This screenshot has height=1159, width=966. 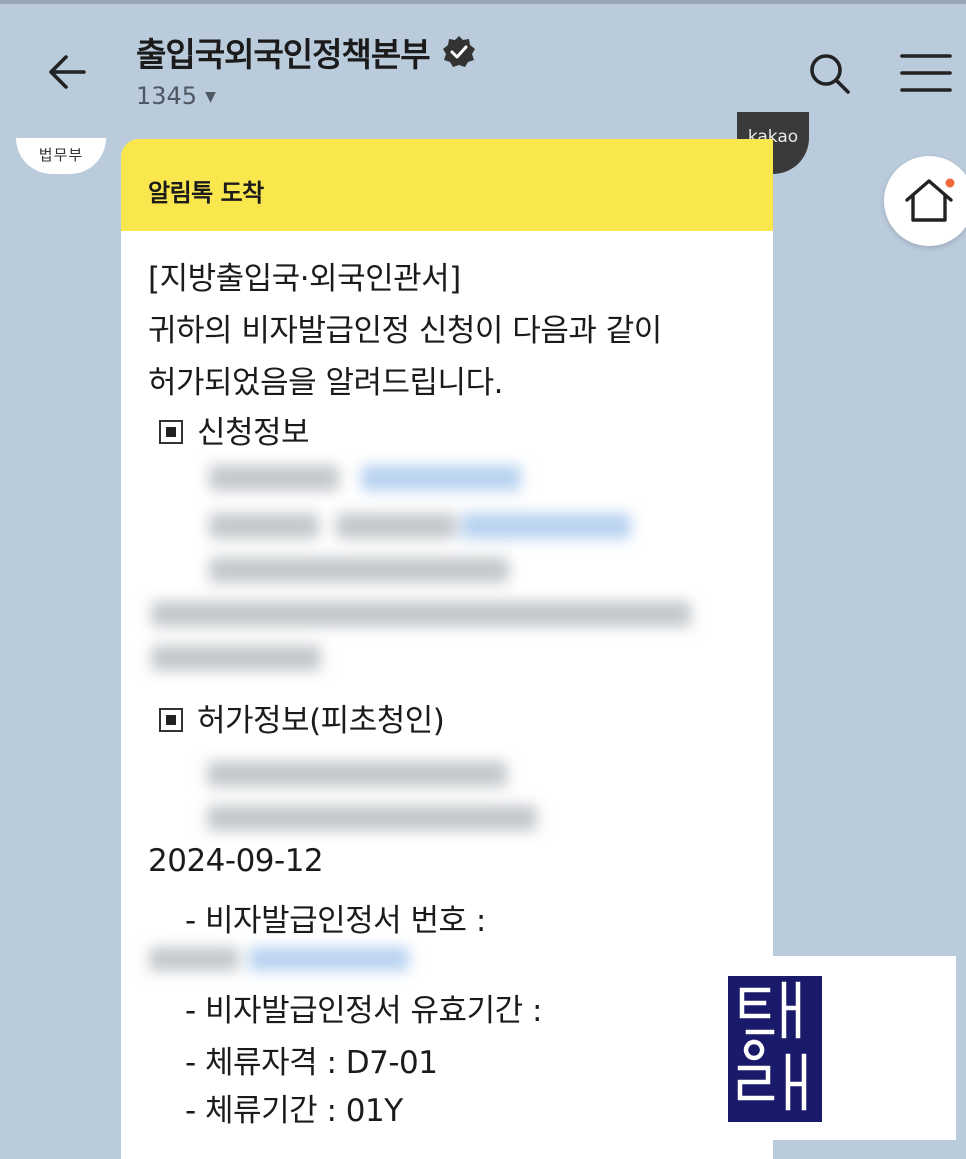 What do you see at coordinates (363, 1011) in the screenshot?
I see `certificate-validity-label: - 비자발급인정서 유효기간 :` at bounding box center [363, 1011].